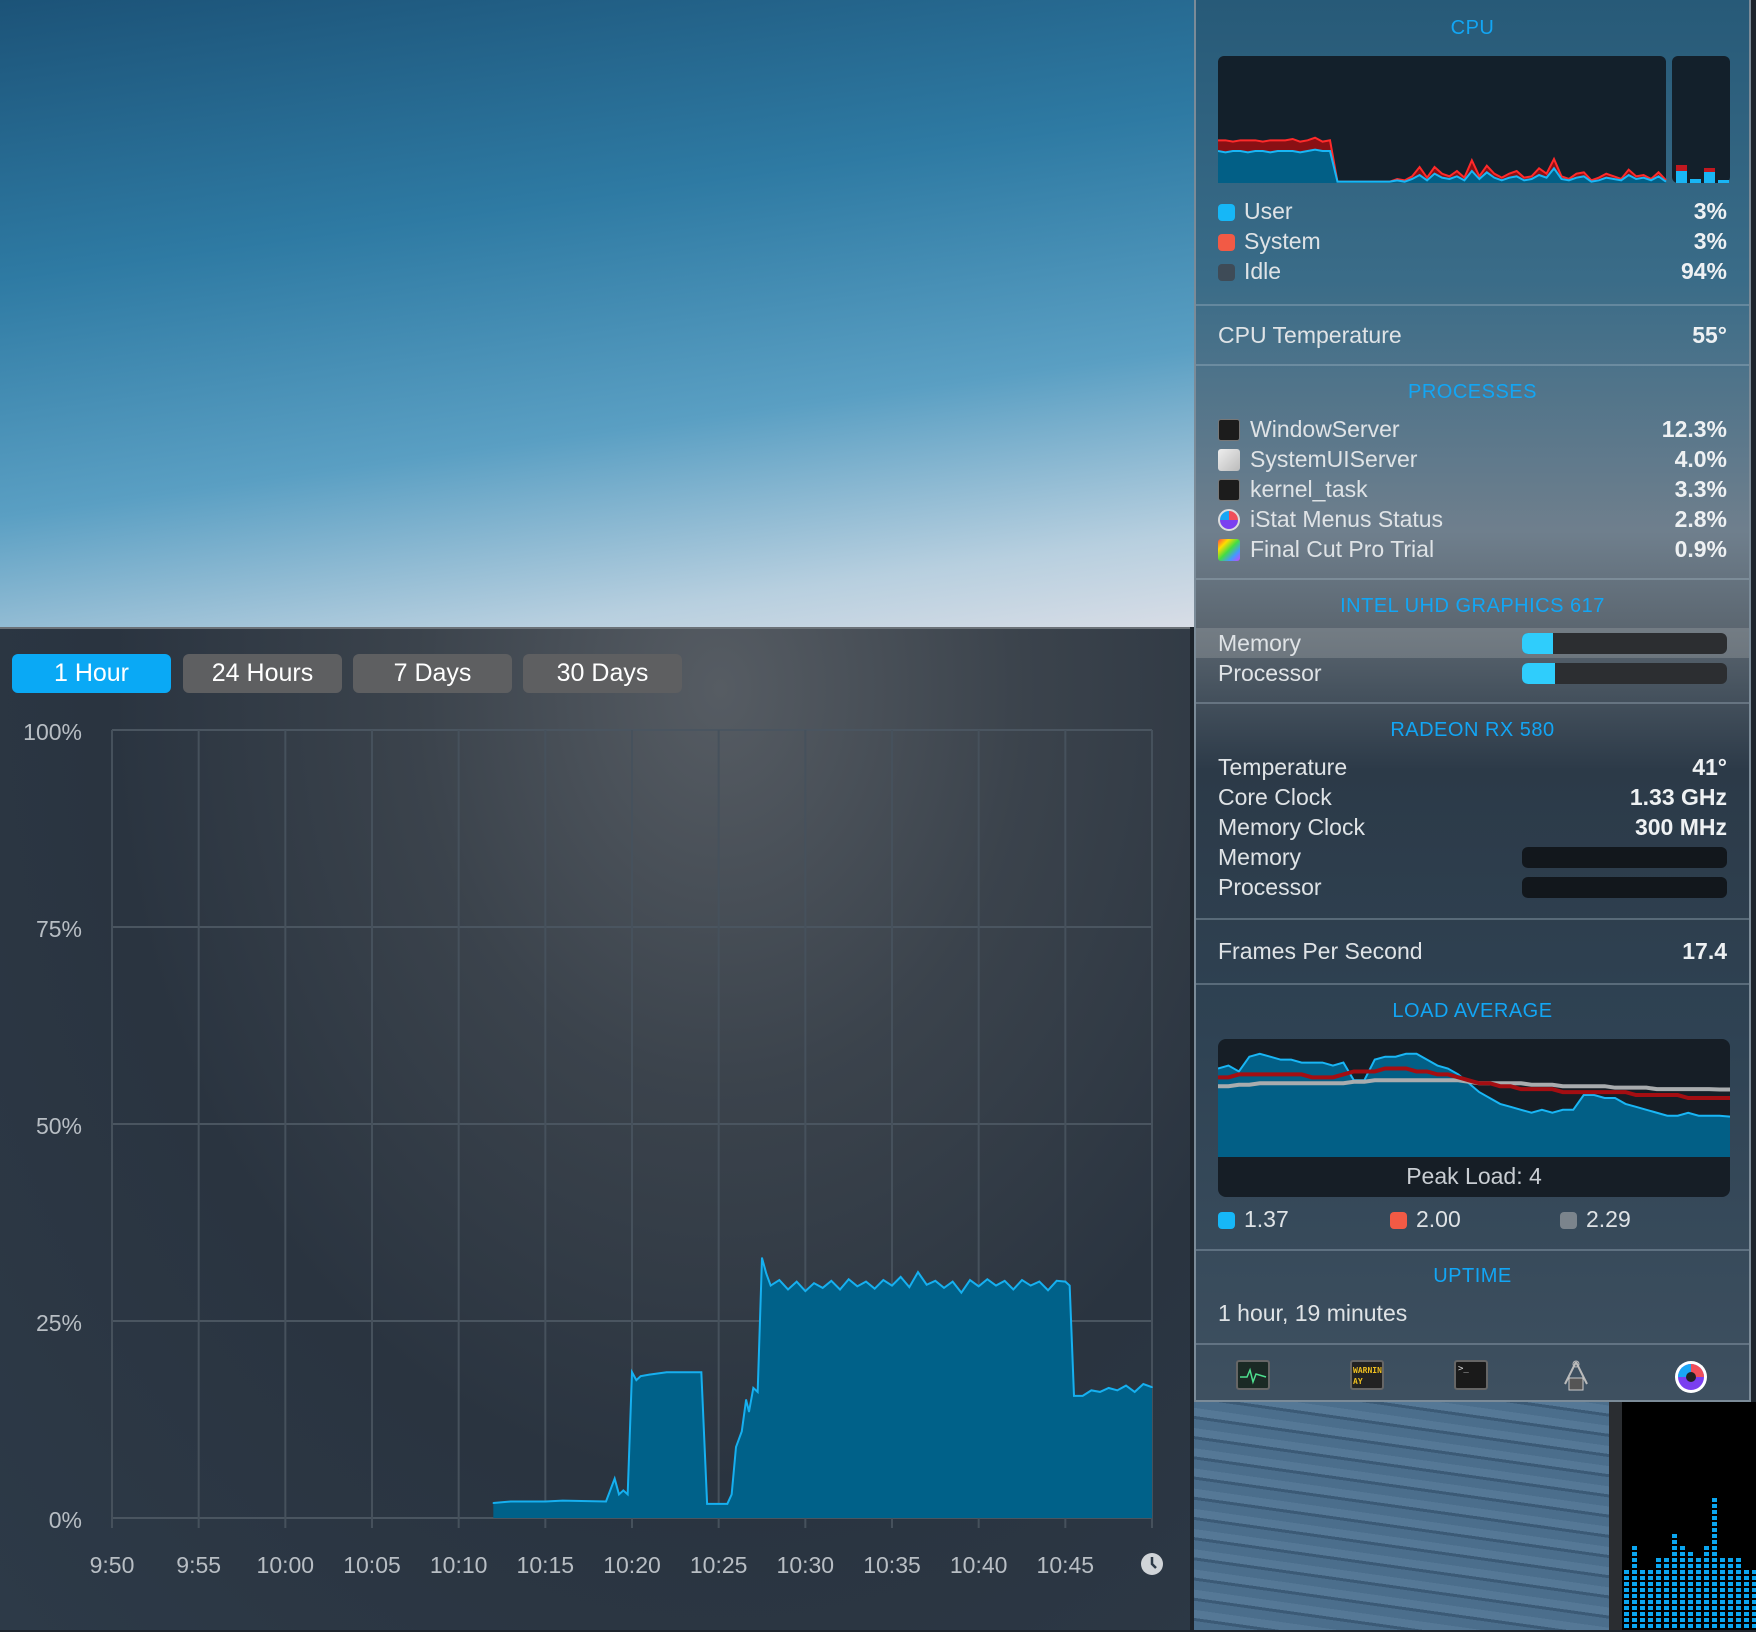  Describe the element at coordinates (1282, 240) in the screenshot. I see `legend-label: System` at that location.